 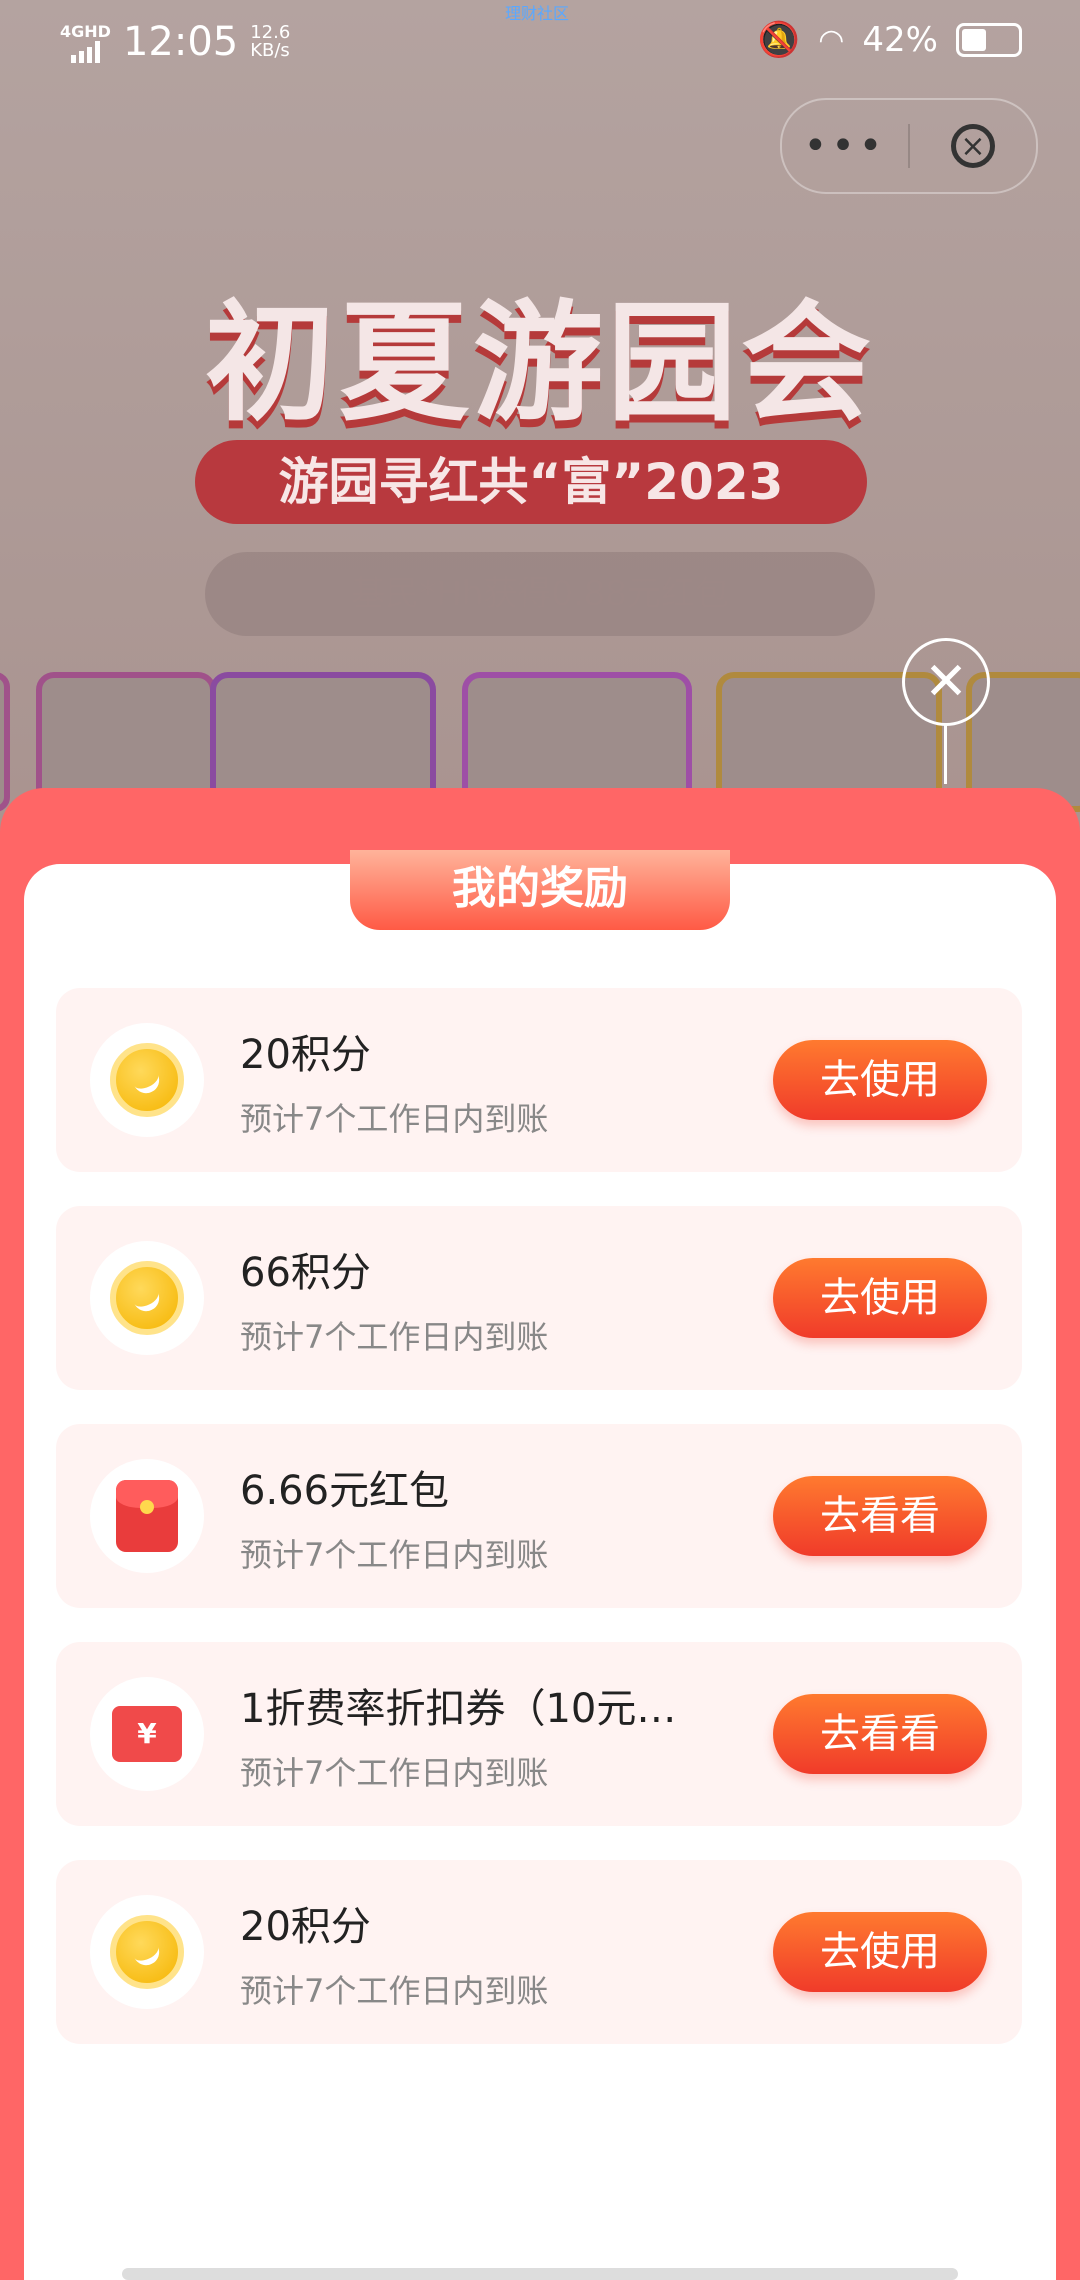 What do you see at coordinates (85, 51) in the screenshot?
I see `signal-icon` at bounding box center [85, 51].